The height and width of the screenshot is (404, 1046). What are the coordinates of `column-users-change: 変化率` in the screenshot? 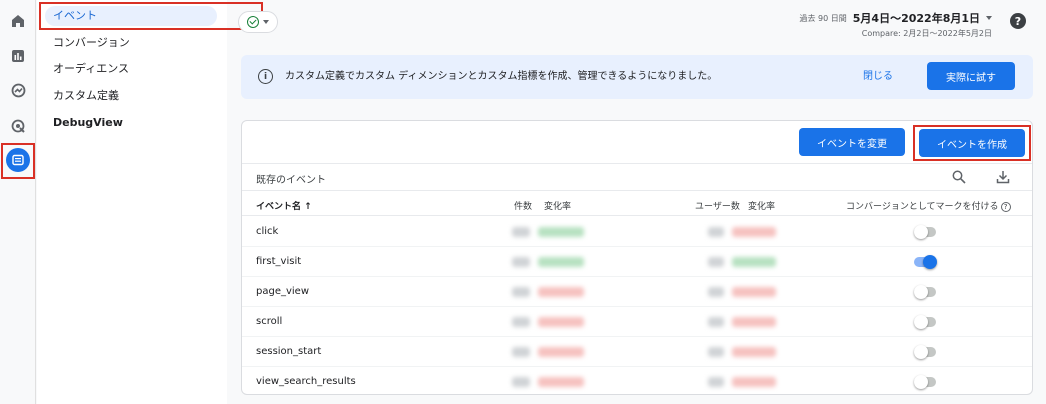 It's located at (761, 205).